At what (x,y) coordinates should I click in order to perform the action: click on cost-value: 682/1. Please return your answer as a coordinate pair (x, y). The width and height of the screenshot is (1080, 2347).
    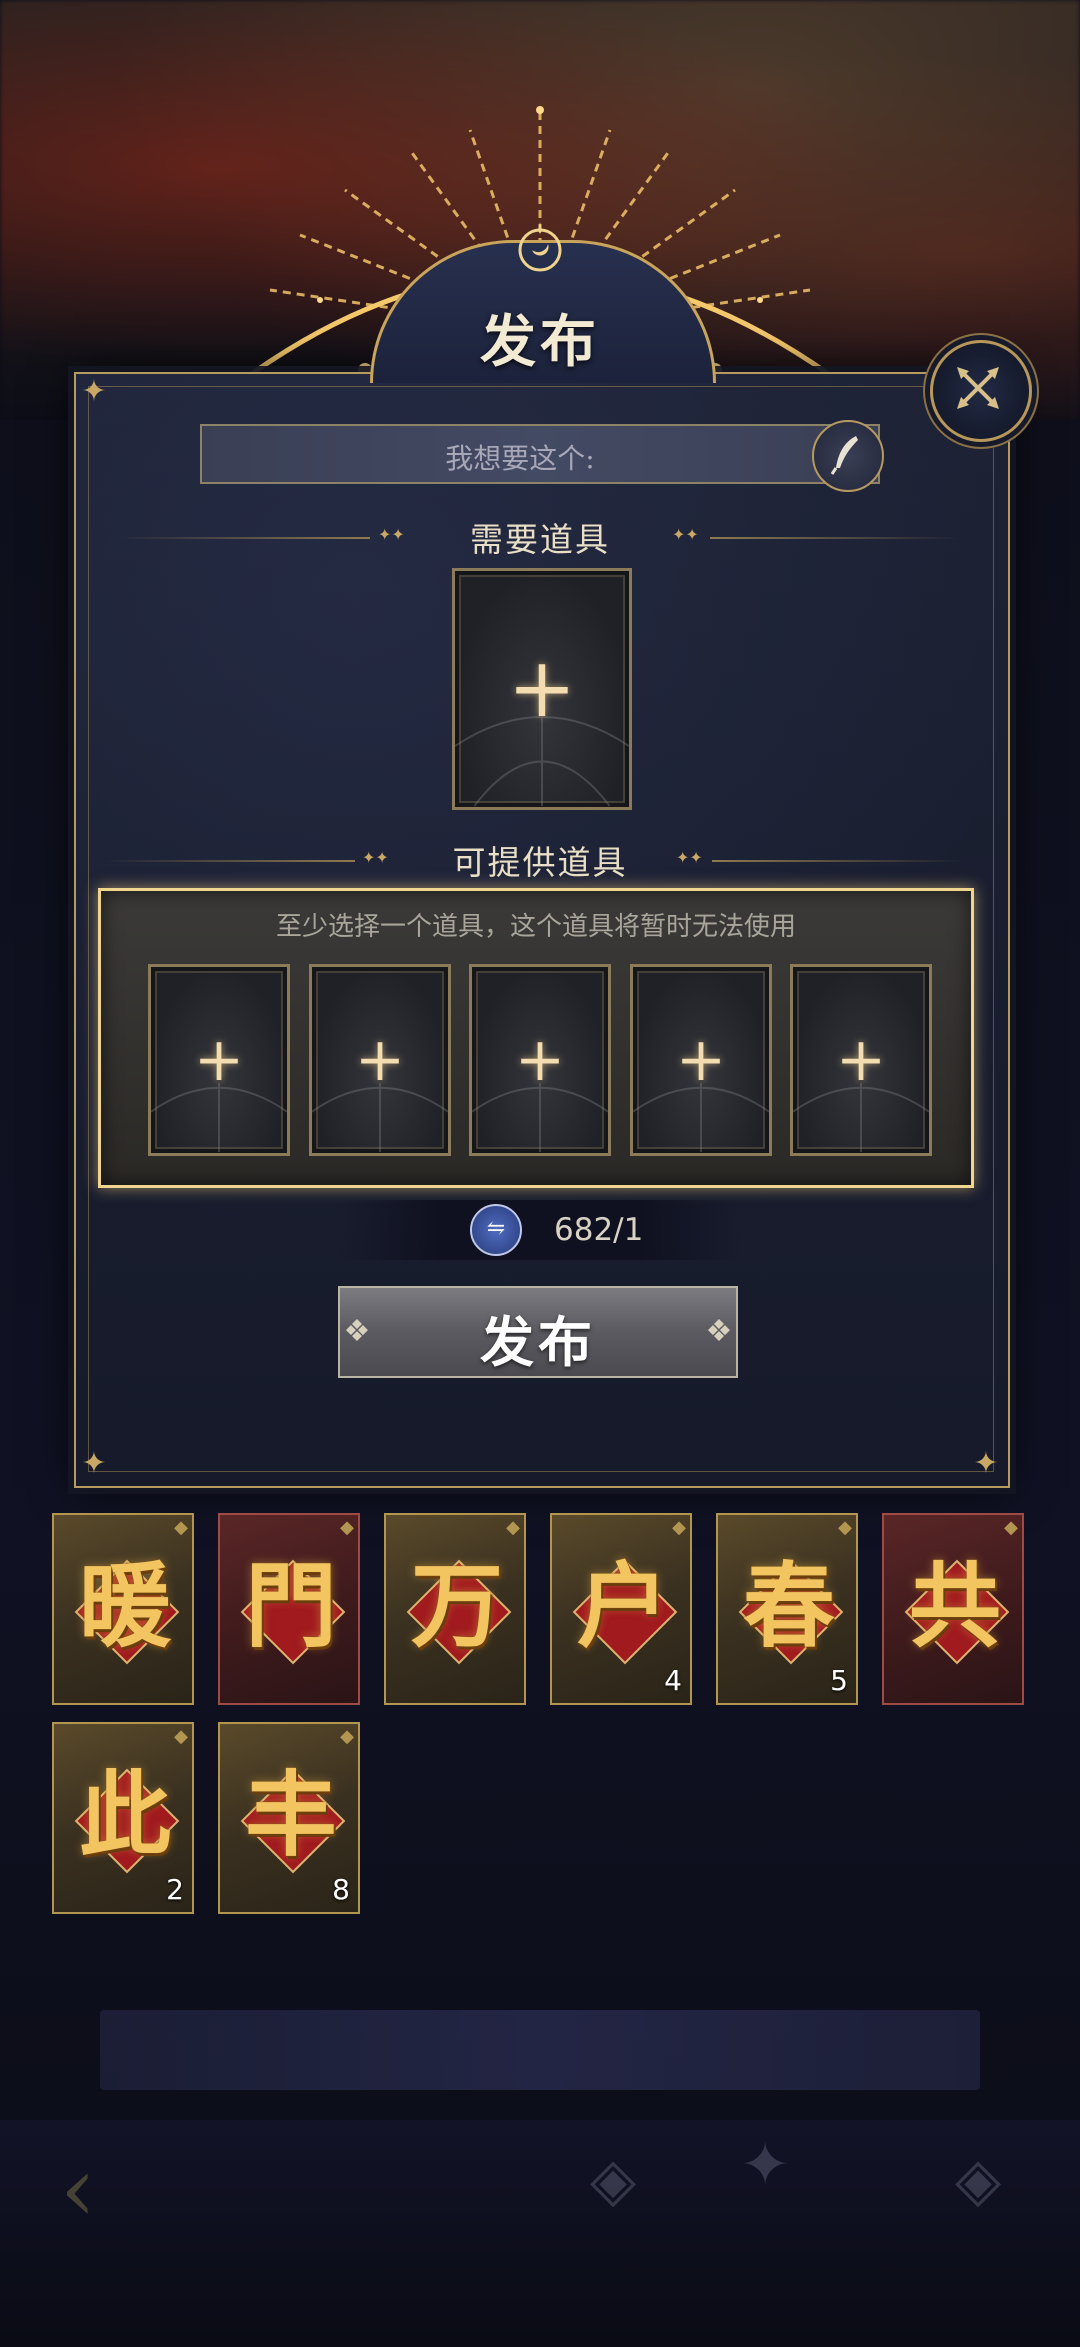
    Looking at the image, I should click on (599, 1230).